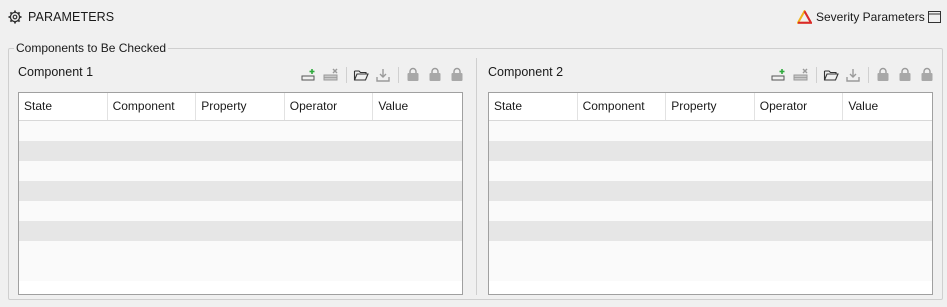  What do you see at coordinates (526, 72) in the screenshot?
I see `component-2-title: Component 2` at bounding box center [526, 72].